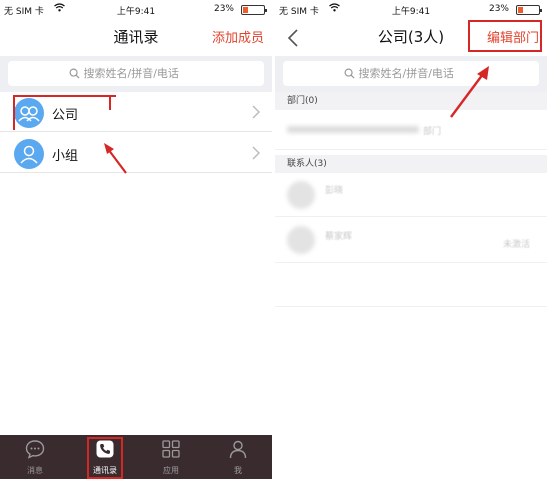 This screenshot has height=479, width=547. Describe the element at coordinates (35, 470) in the screenshot. I see `tab-label: 消息` at that location.